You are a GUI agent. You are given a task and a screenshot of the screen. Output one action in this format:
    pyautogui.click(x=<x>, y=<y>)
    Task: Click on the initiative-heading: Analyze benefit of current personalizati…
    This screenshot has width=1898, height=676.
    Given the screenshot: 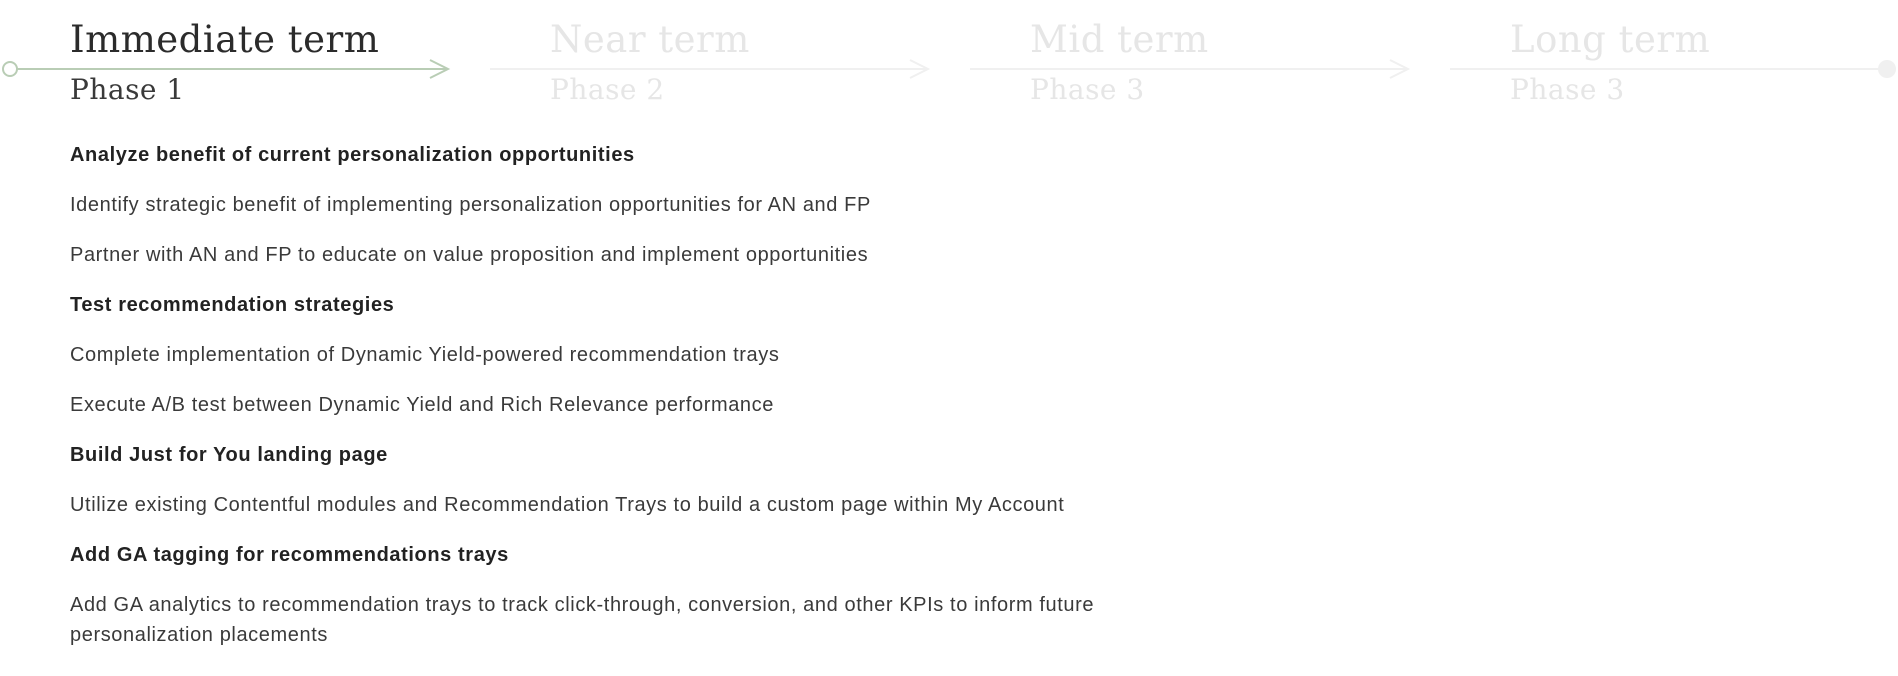 What is the action you would take?
    pyautogui.click(x=352, y=155)
    